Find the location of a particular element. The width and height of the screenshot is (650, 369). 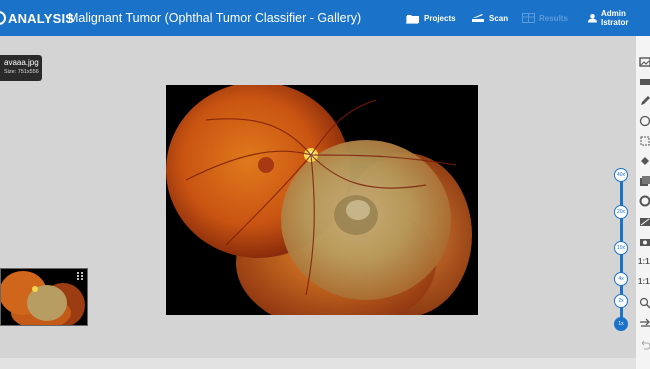

camera-icon is located at coordinates (644, 242).